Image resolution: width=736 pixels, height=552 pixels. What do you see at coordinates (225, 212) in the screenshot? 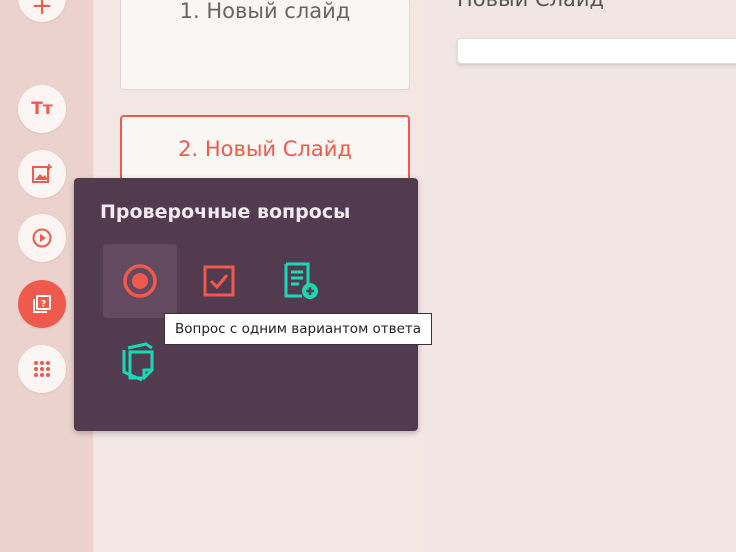
I see `popup-title: Проверочные вопросы` at bounding box center [225, 212].